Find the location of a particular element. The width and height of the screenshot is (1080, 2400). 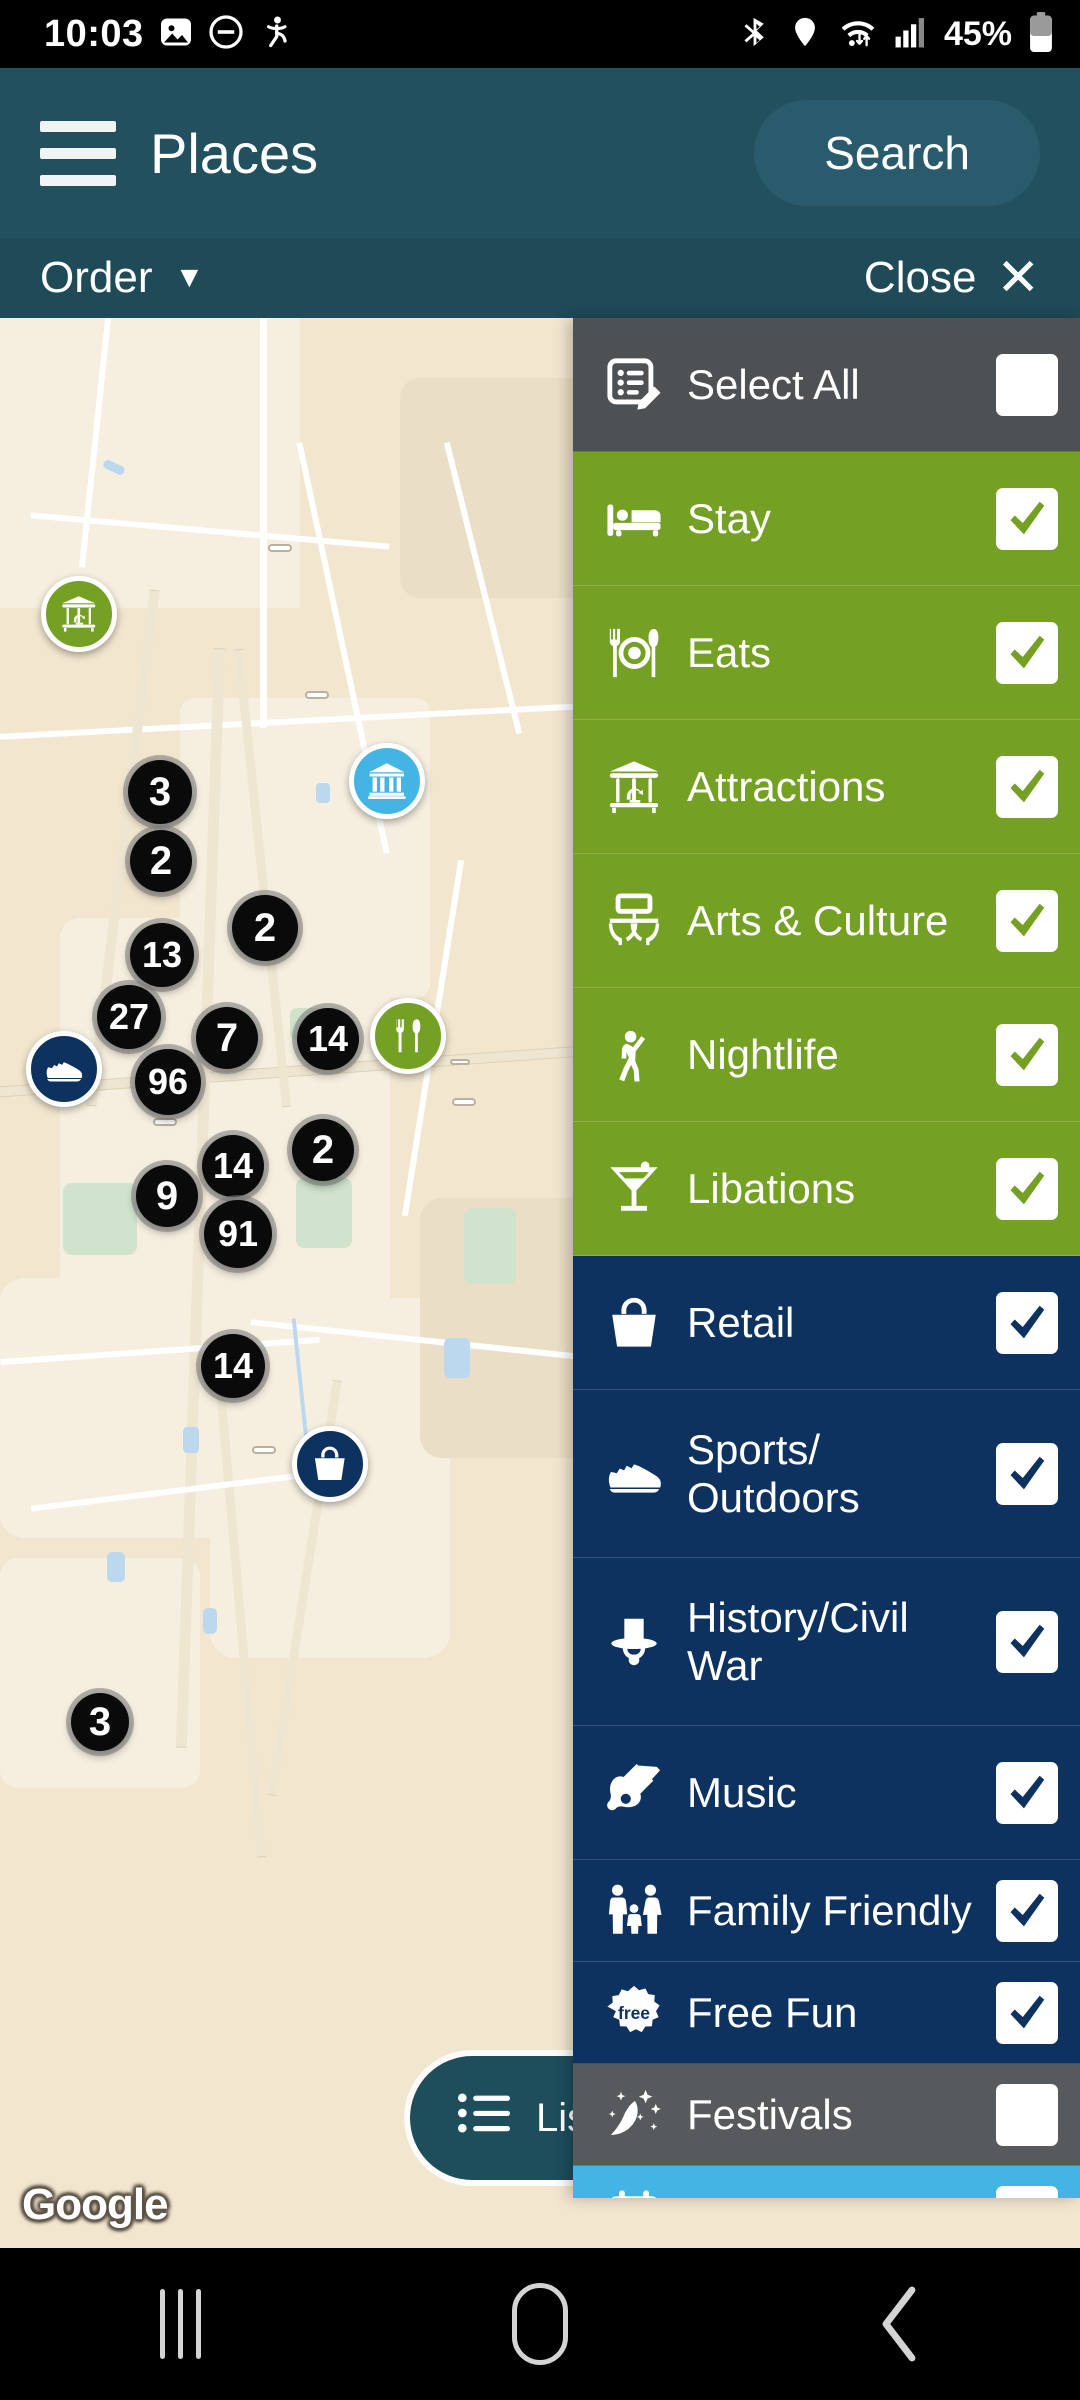

filter-row-stay: Stay is located at coordinates (826, 519).